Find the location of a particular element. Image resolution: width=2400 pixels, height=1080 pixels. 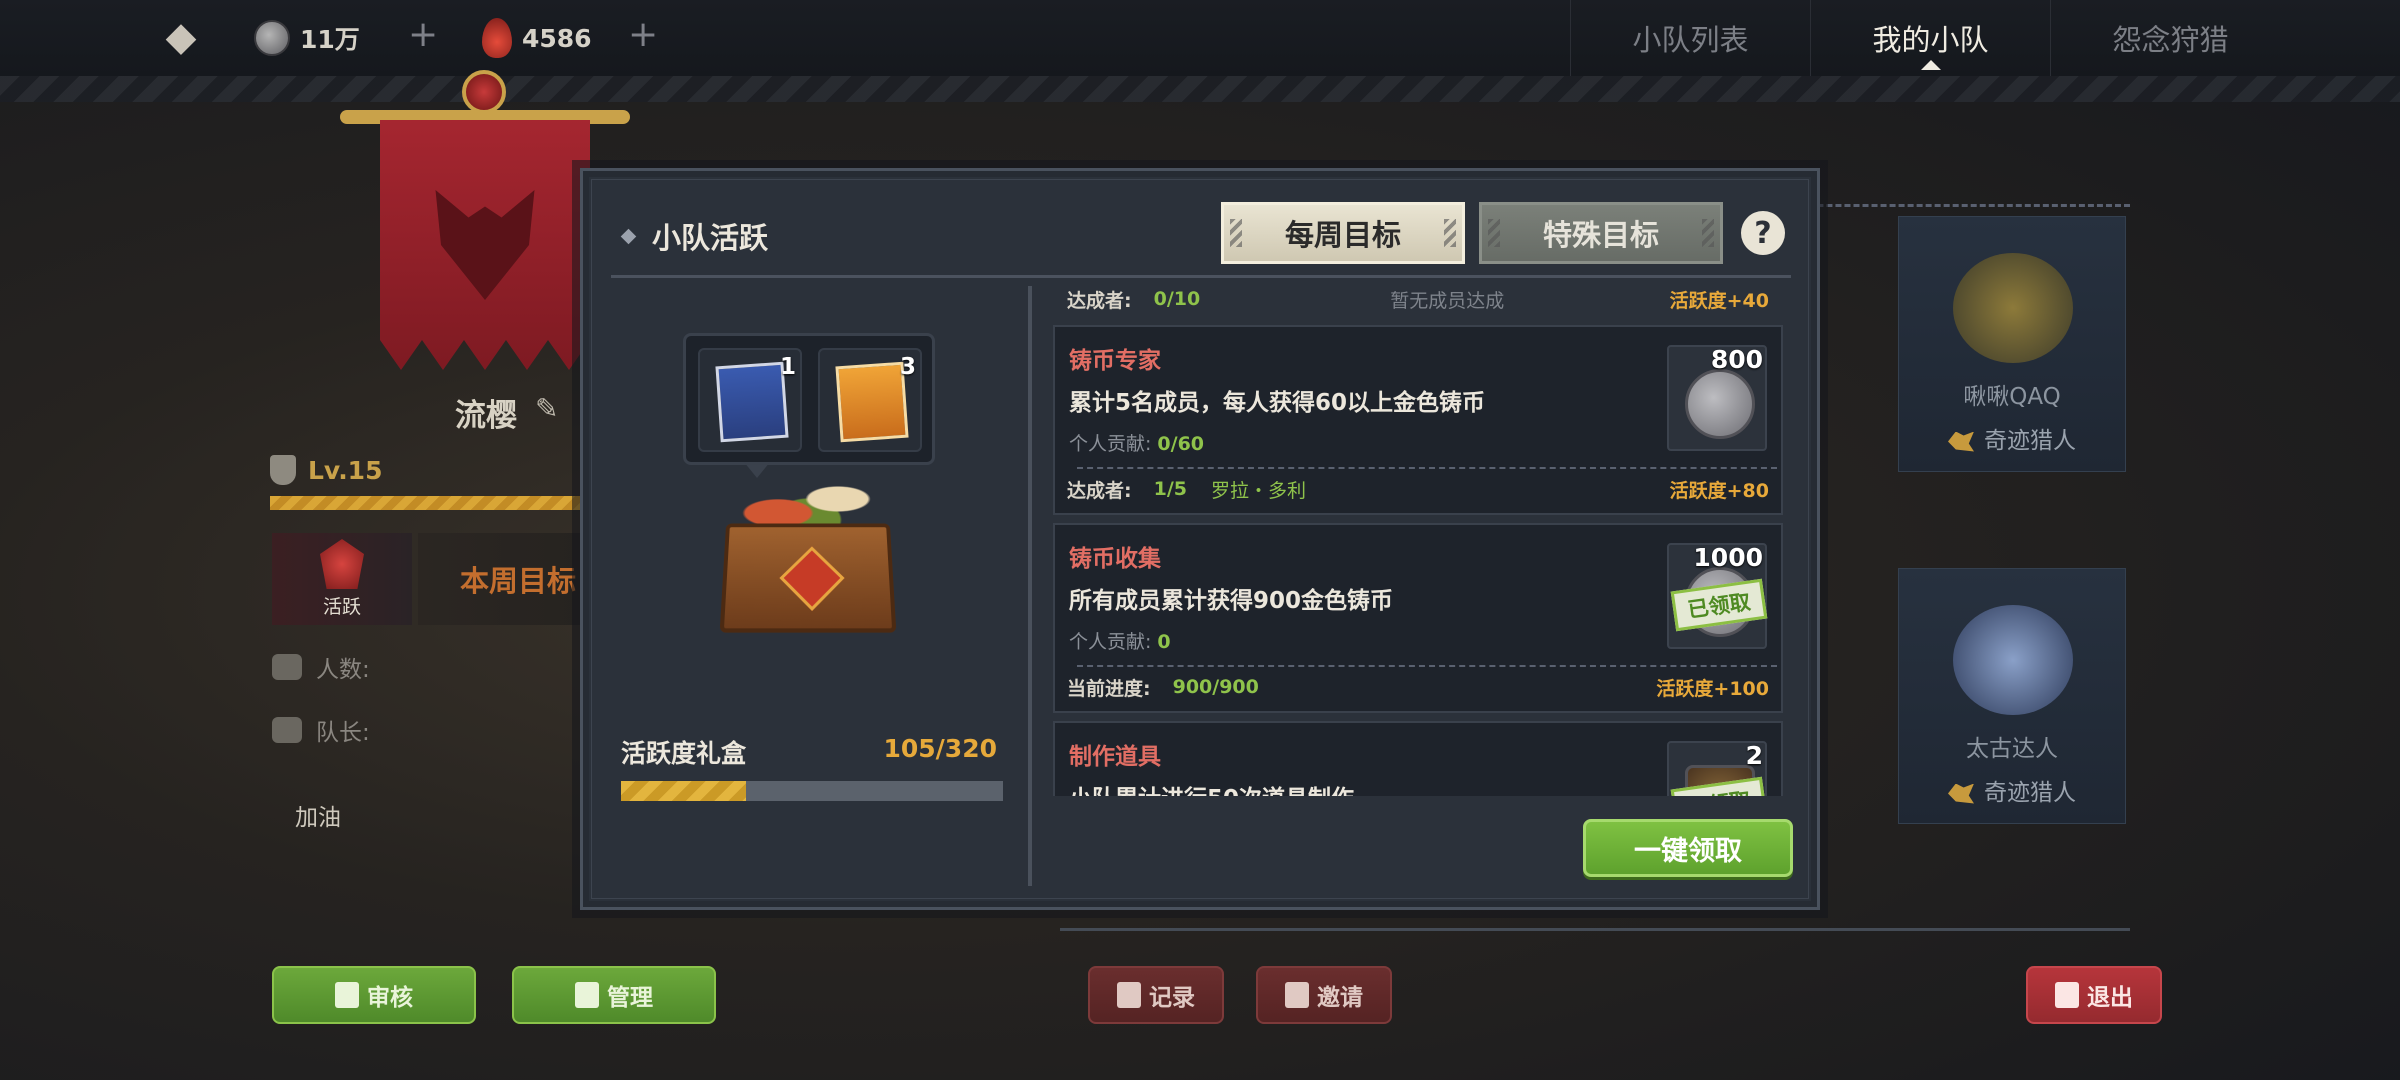

task-footer-value: 1/5 is located at coordinates (1170, 489).